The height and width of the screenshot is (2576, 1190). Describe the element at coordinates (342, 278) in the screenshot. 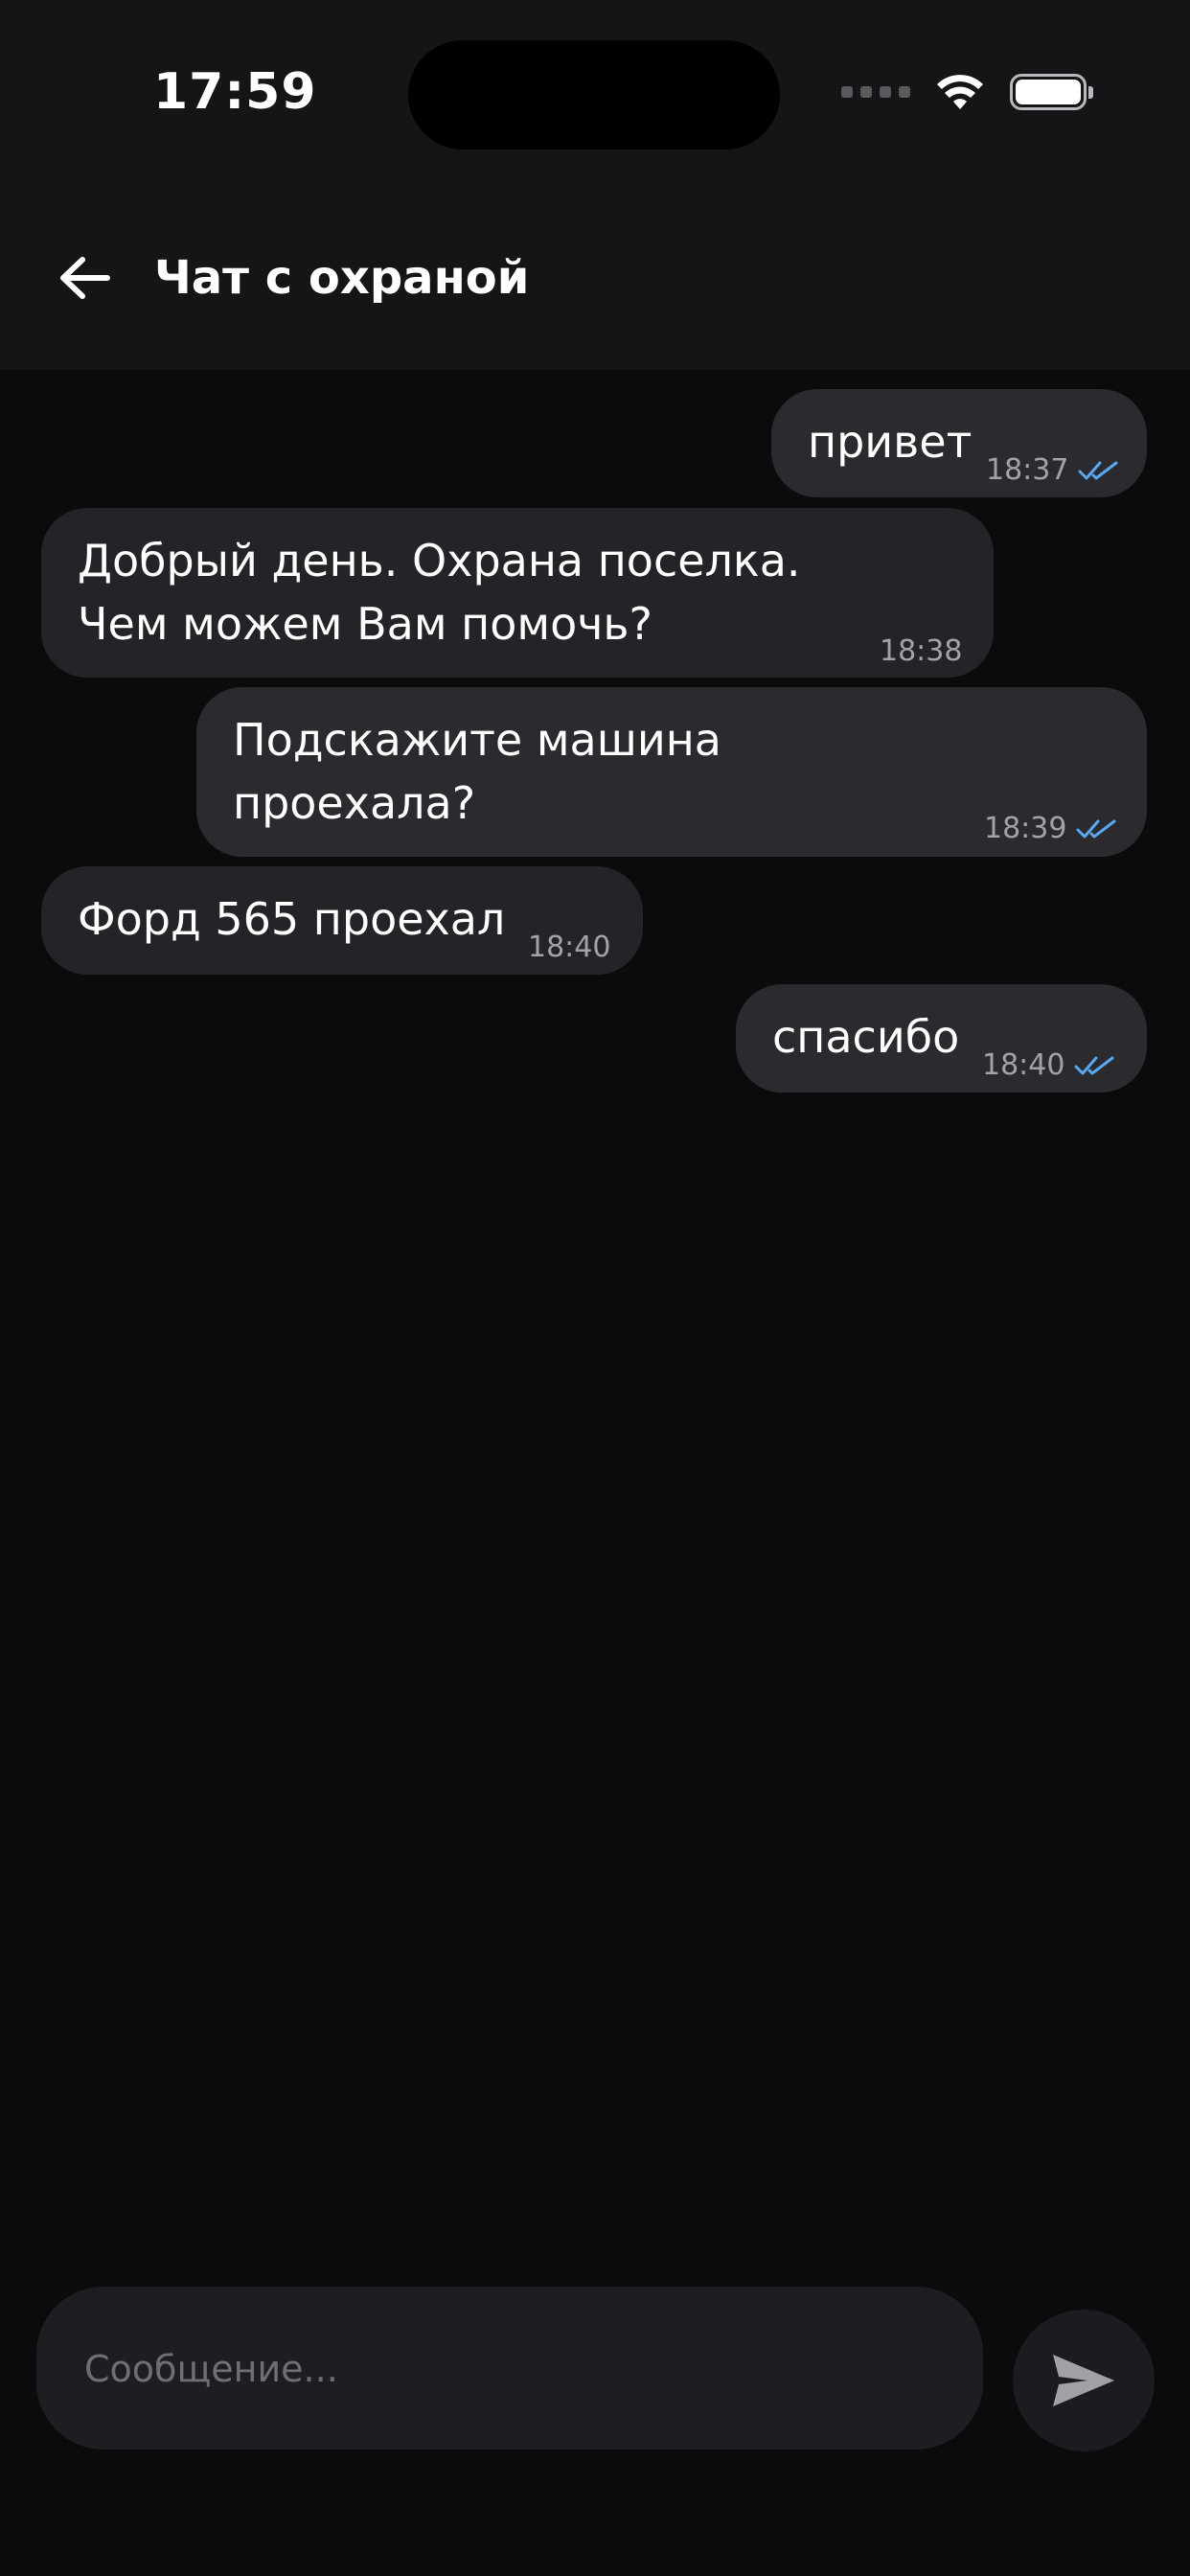

I see `chat-title: Чат с охраной` at that location.